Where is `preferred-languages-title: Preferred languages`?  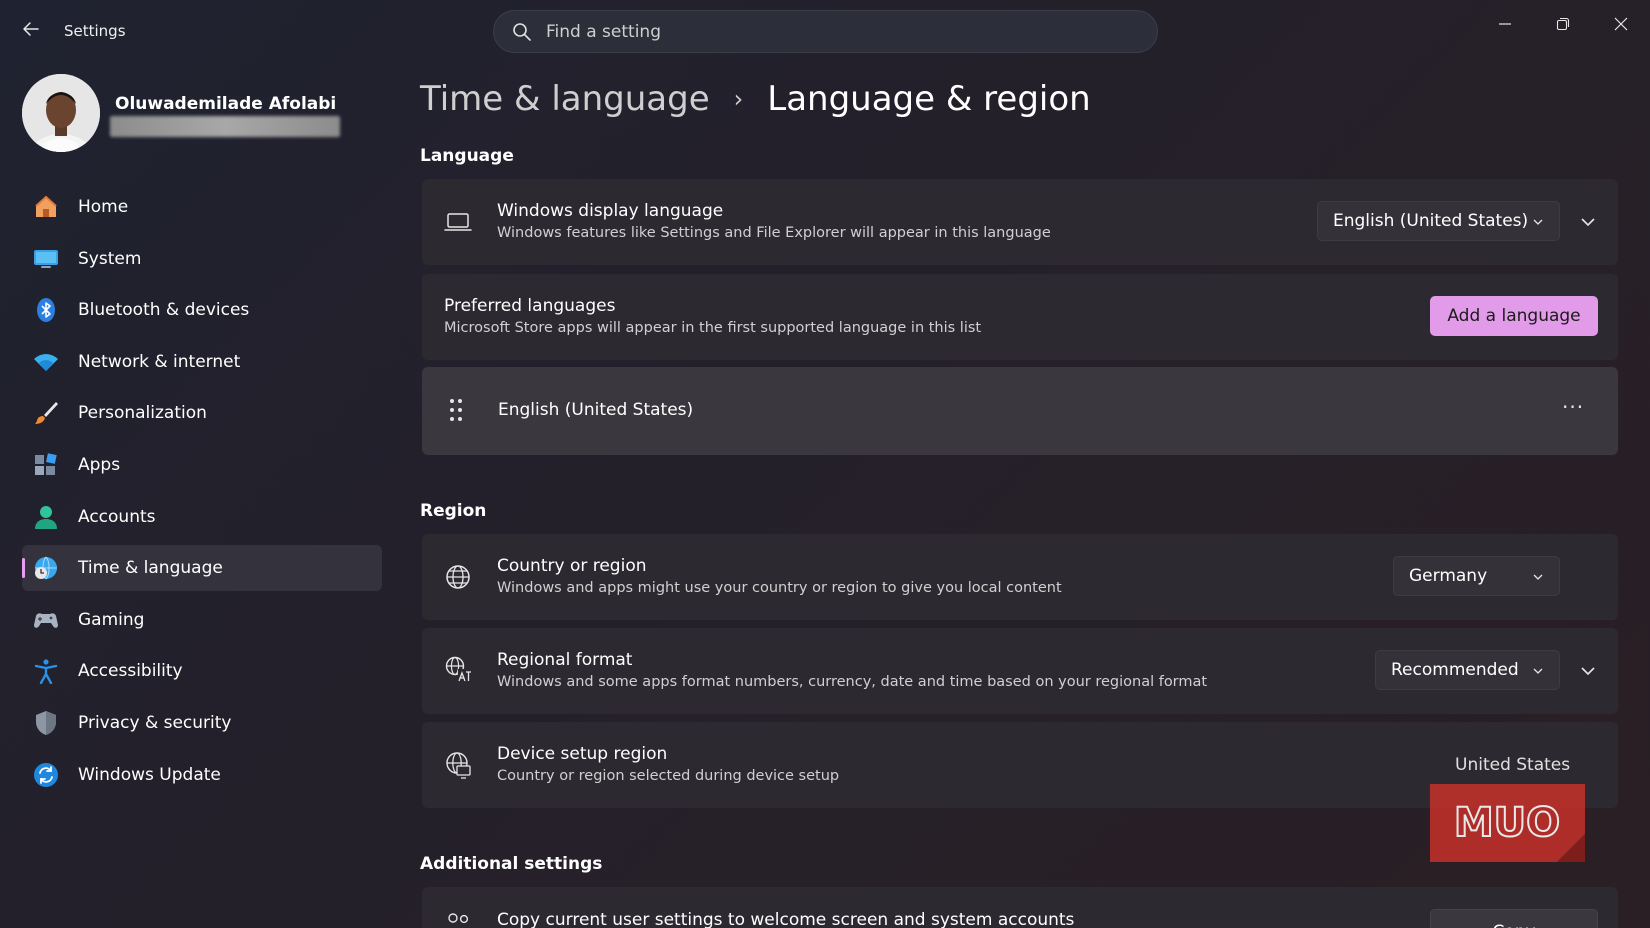
preferred-languages-title: Preferred languages is located at coordinates (530, 306).